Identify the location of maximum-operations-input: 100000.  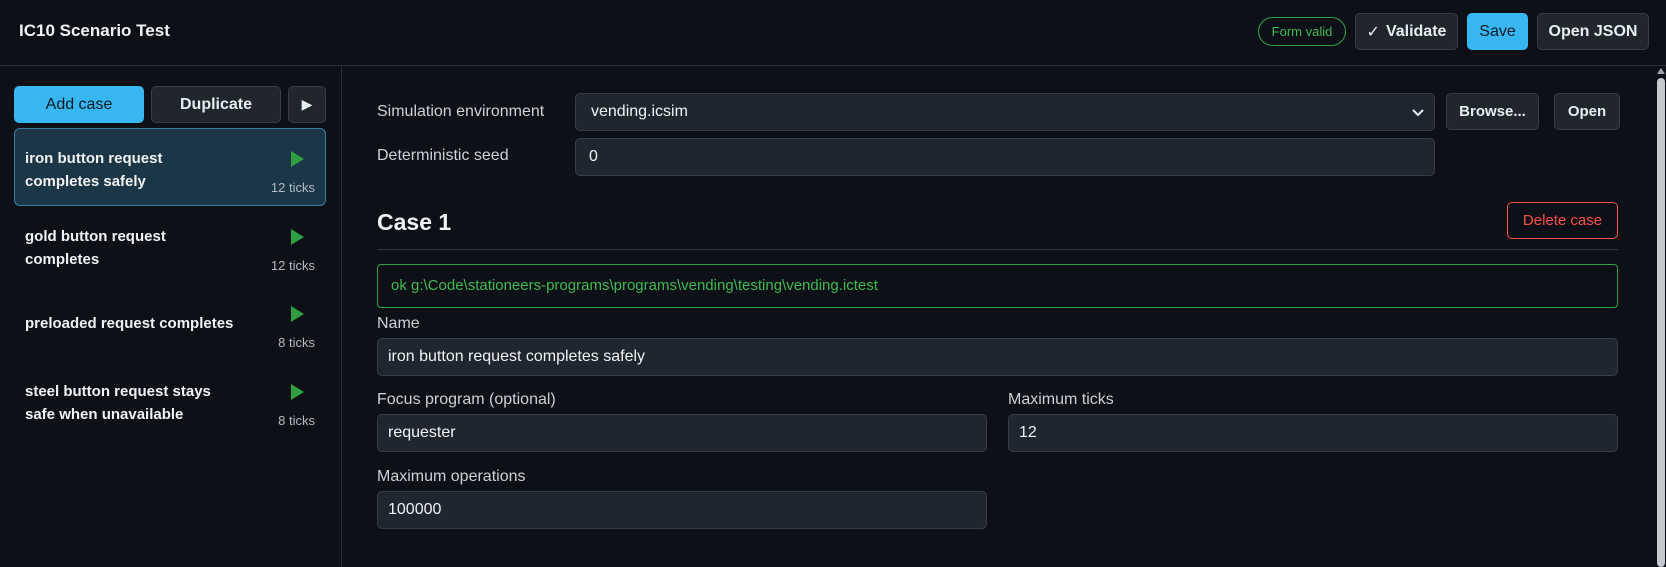
(682, 510).